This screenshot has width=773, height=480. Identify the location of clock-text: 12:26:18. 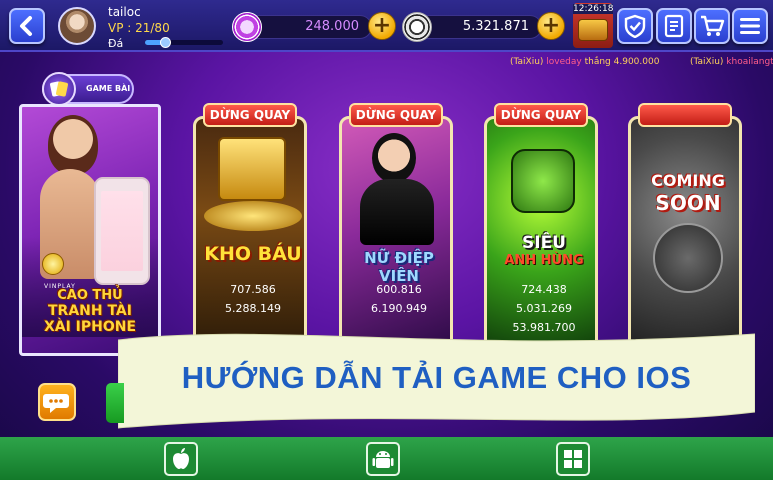
(593, 9).